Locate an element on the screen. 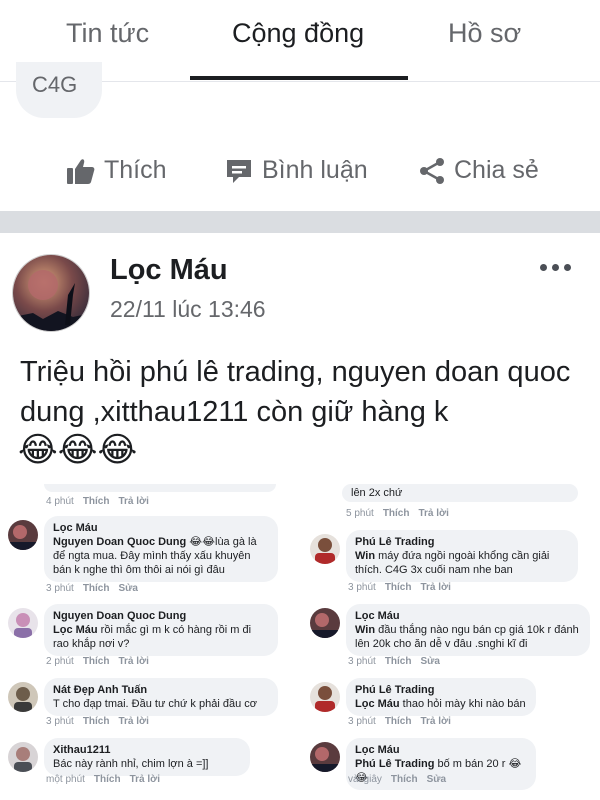 The image size is (600, 800). post-action-bar: Thích Bình luận Chia sẻ is located at coordinates (300, 172).